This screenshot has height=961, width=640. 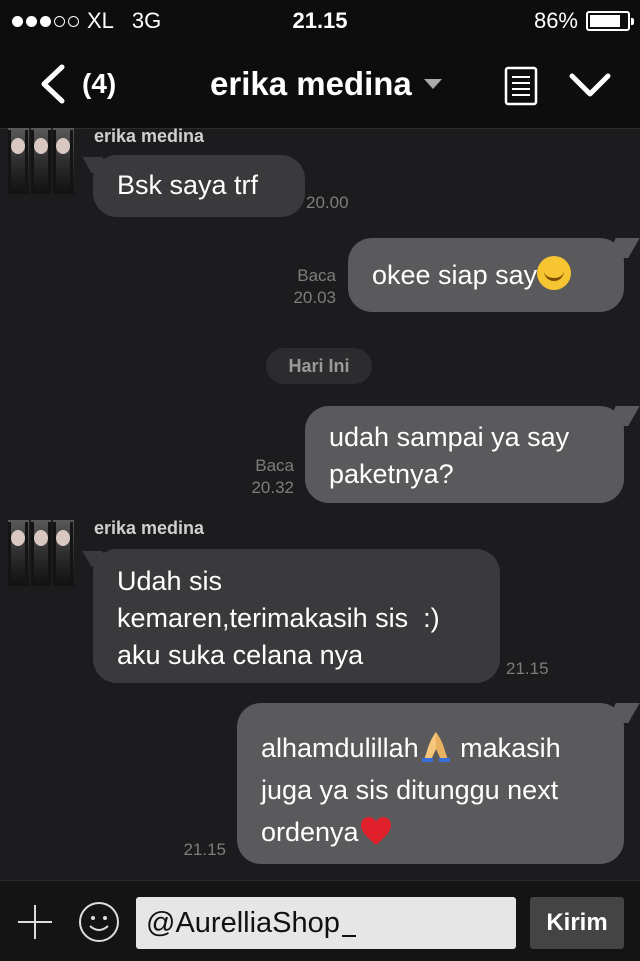 I want to click on red-heart-icon, so click(x=375, y=831).